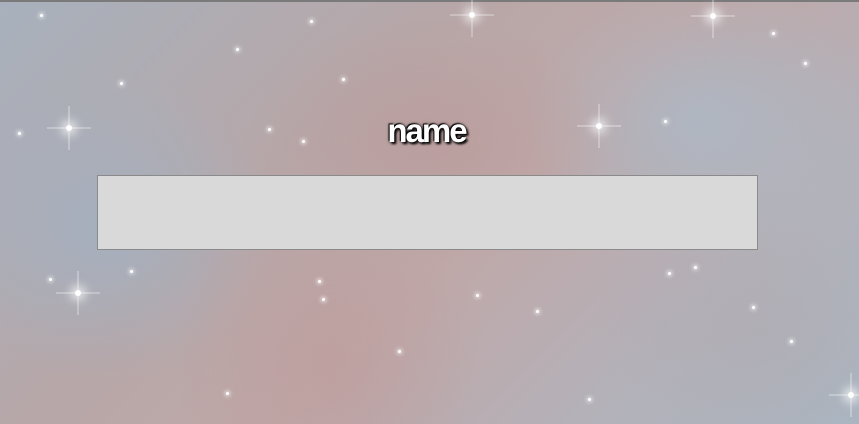 The width and height of the screenshot is (859, 424). Describe the element at coordinates (427, 130) in the screenshot. I see `name-field-label: name` at that location.